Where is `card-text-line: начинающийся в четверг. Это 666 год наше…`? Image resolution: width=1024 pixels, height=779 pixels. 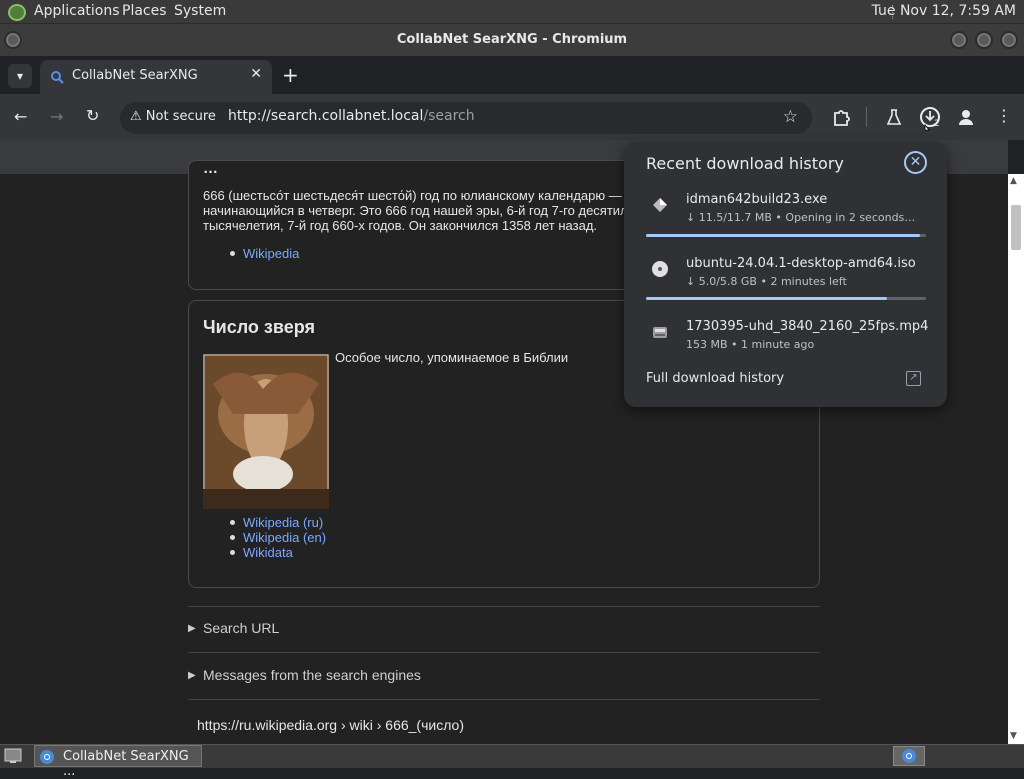 card-text-line: начинающийся в четверг. Это 666 год наше… is located at coordinates (415, 210).